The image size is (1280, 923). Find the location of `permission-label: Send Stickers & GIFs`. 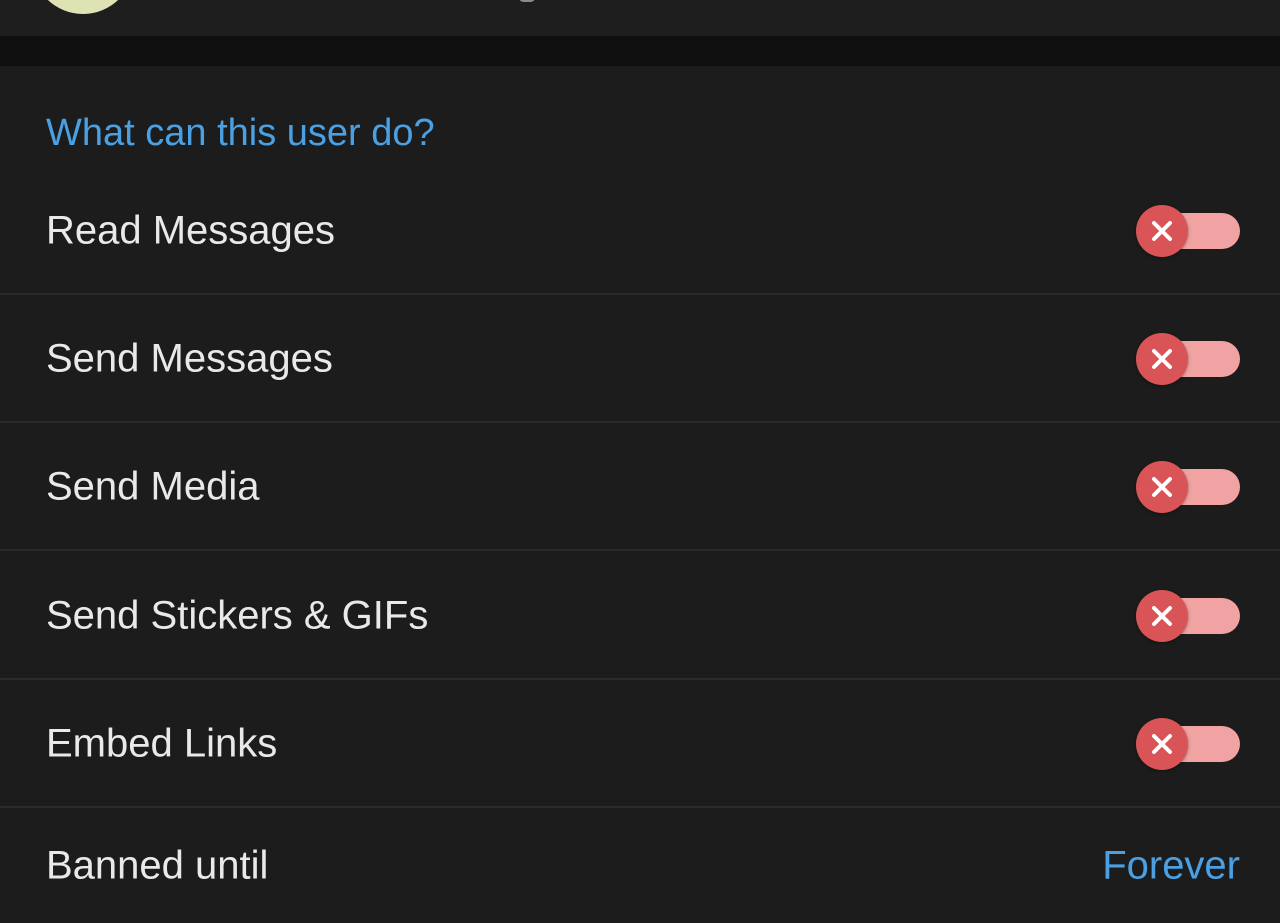

permission-label: Send Stickers & GIFs is located at coordinates (237, 615).